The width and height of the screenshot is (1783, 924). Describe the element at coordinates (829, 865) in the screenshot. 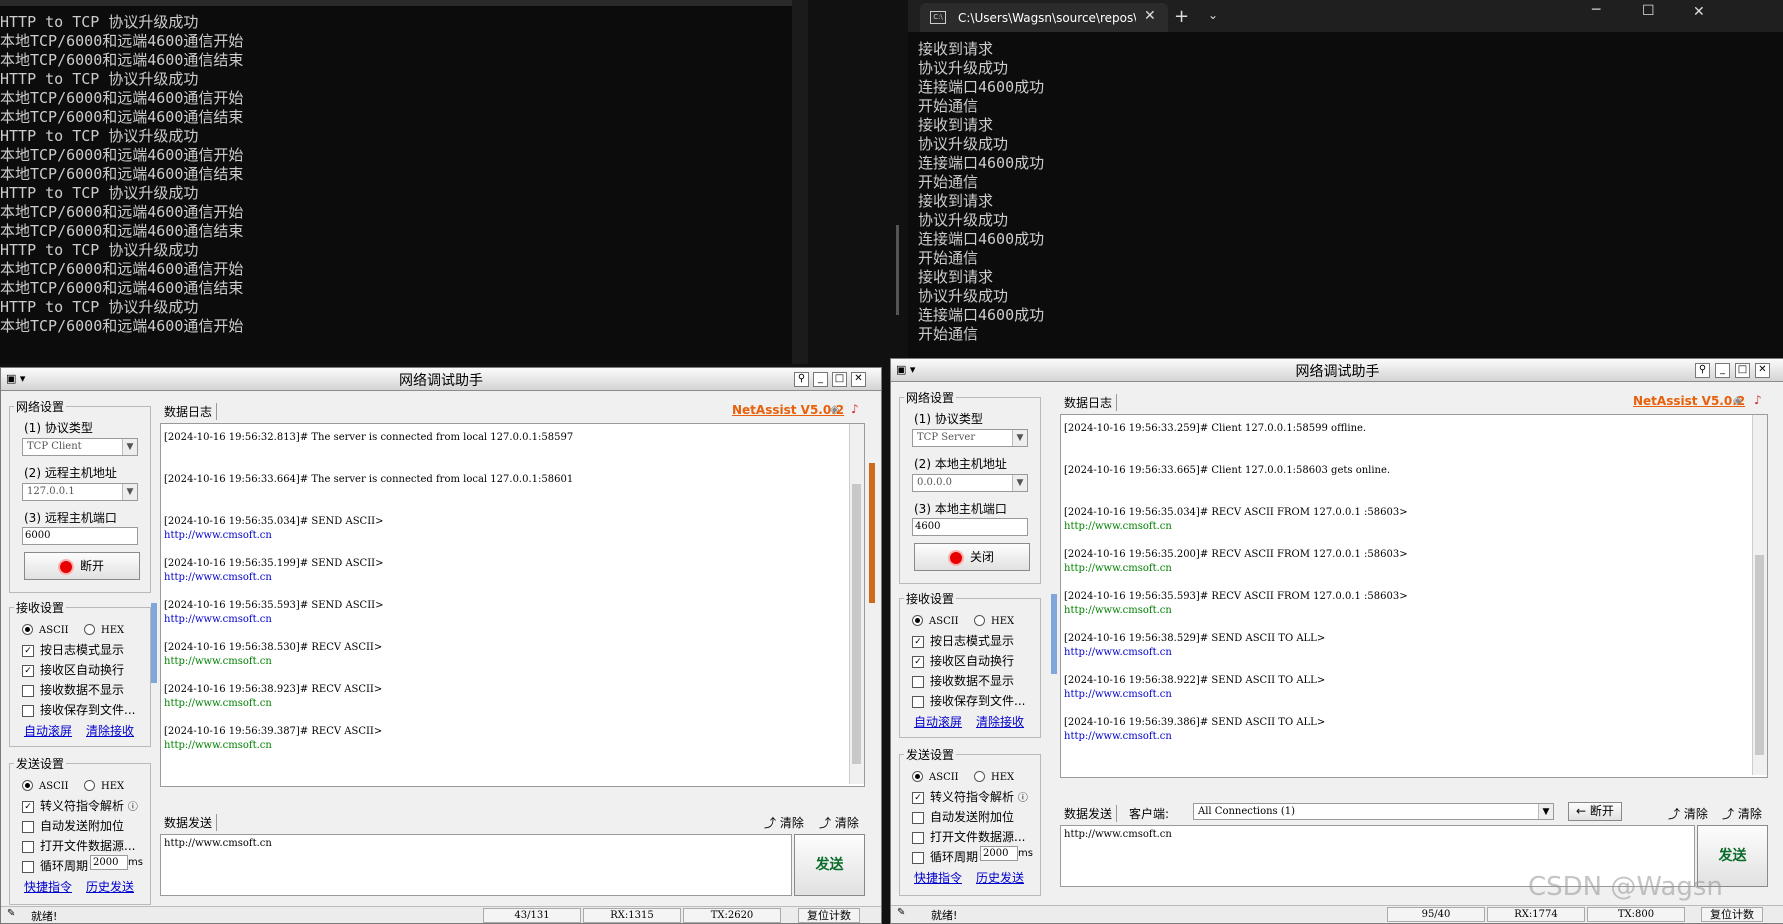

I see `send-button: 发送` at that location.